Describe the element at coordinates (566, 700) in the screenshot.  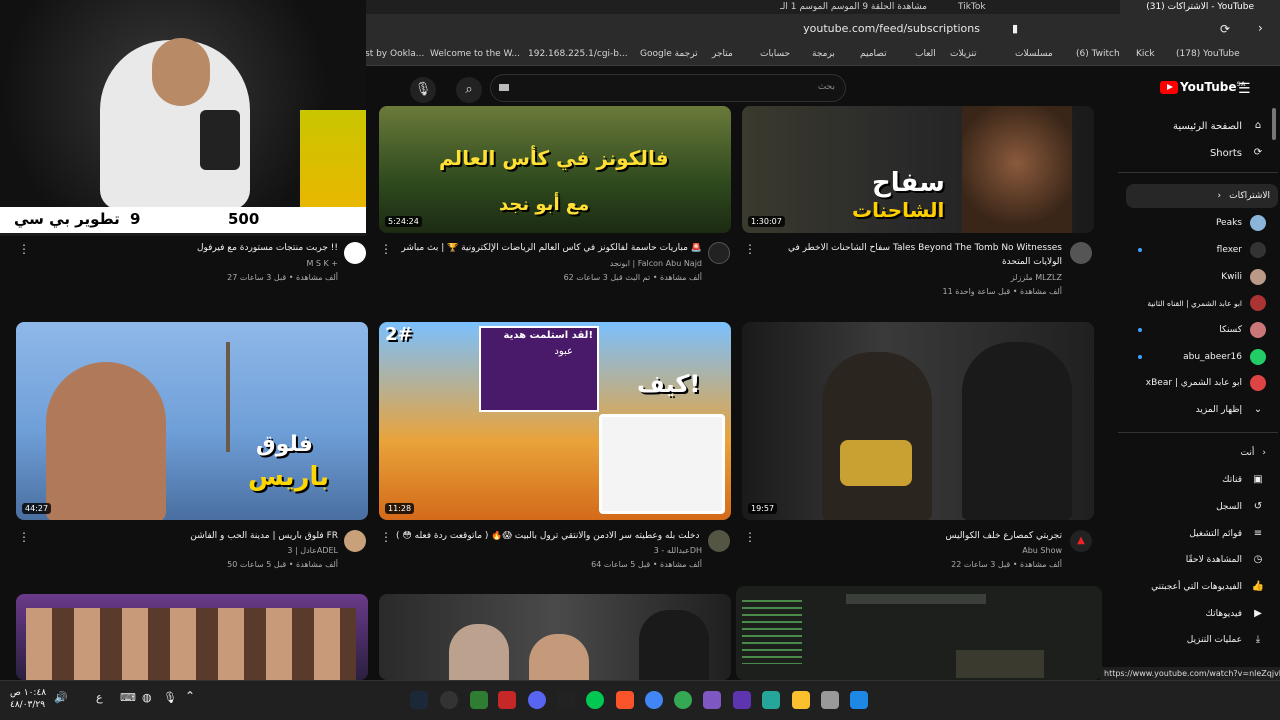
I see `terminal-icon` at that location.